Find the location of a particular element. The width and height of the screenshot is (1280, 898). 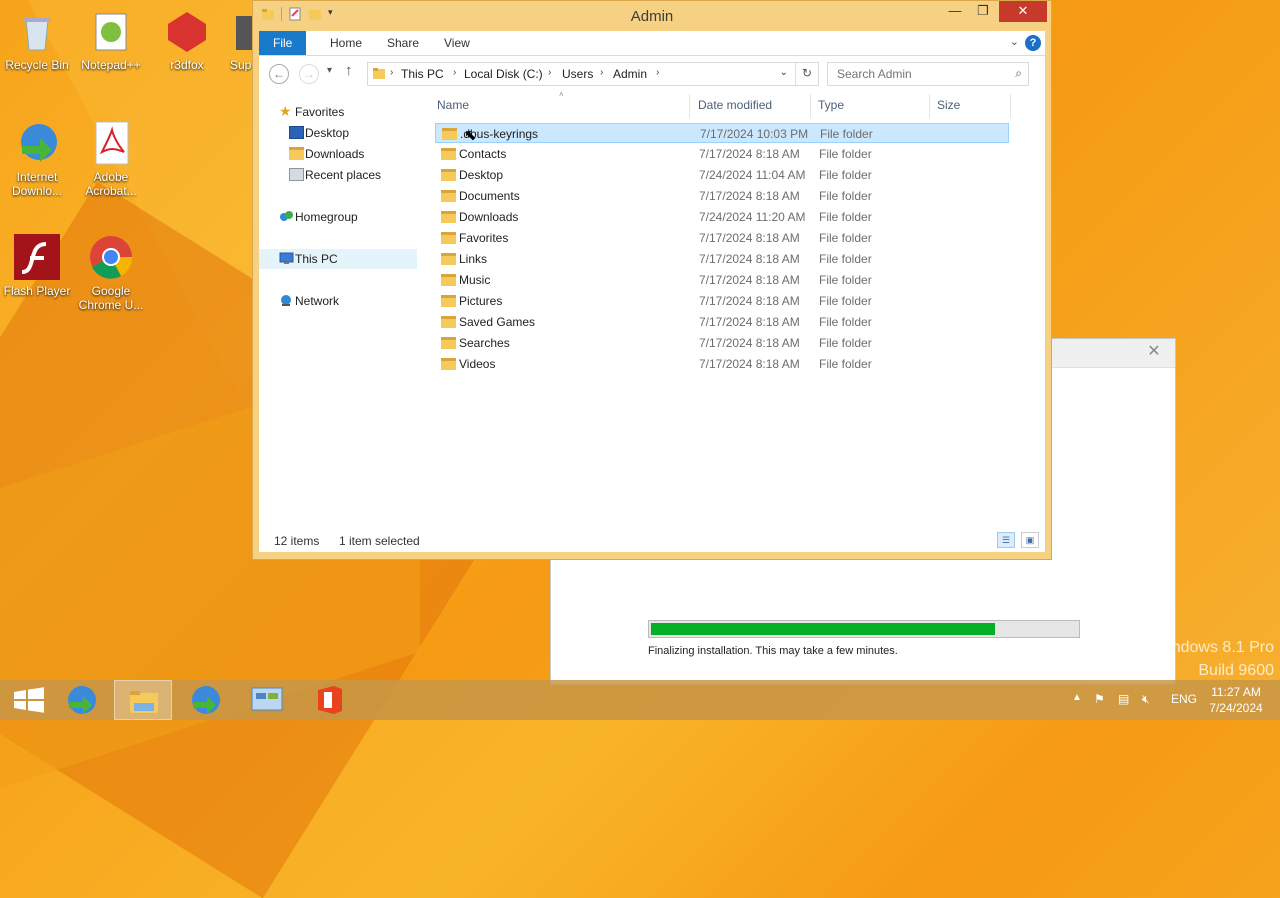

taskbar-idm is located at coordinates (81, 700).